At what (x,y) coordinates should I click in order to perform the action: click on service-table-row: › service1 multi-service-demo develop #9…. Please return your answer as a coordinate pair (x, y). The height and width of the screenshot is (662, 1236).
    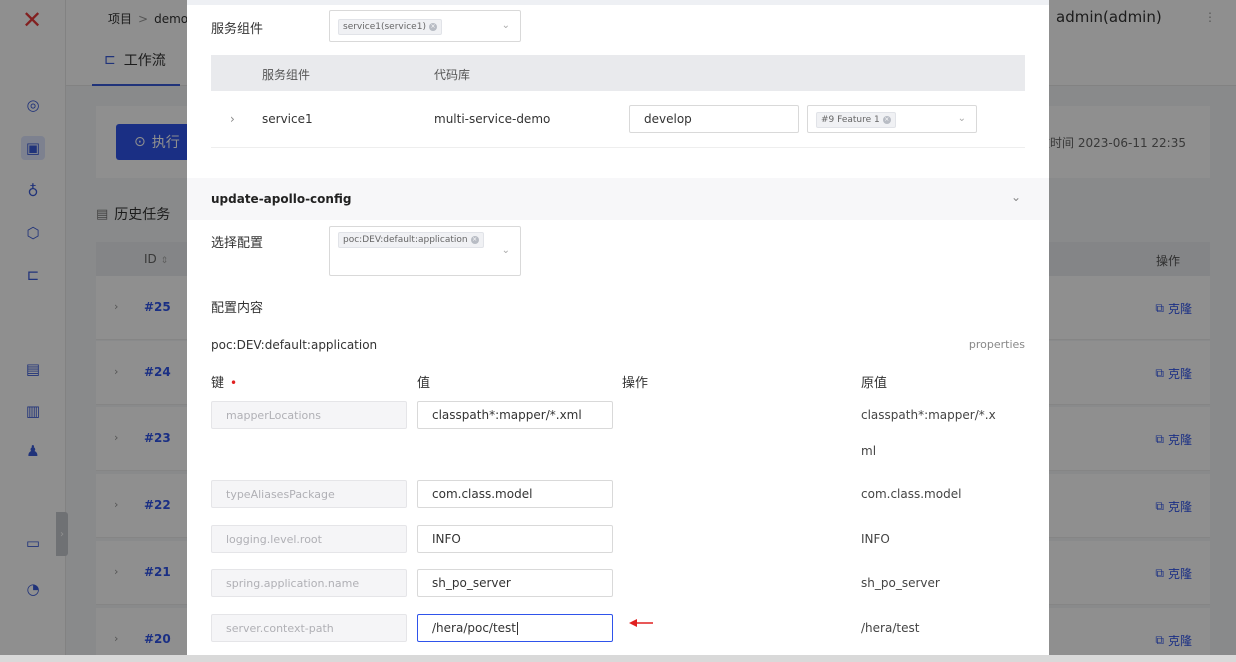
    Looking at the image, I should click on (618, 119).